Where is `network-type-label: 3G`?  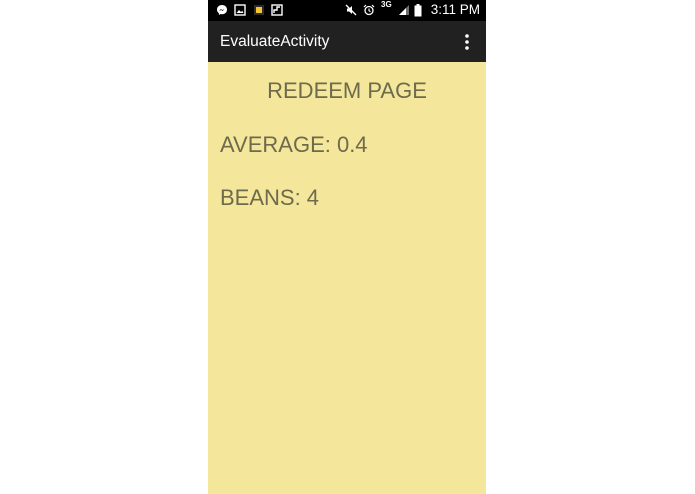
network-type-label: 3G is located at coordinates (386, 4).